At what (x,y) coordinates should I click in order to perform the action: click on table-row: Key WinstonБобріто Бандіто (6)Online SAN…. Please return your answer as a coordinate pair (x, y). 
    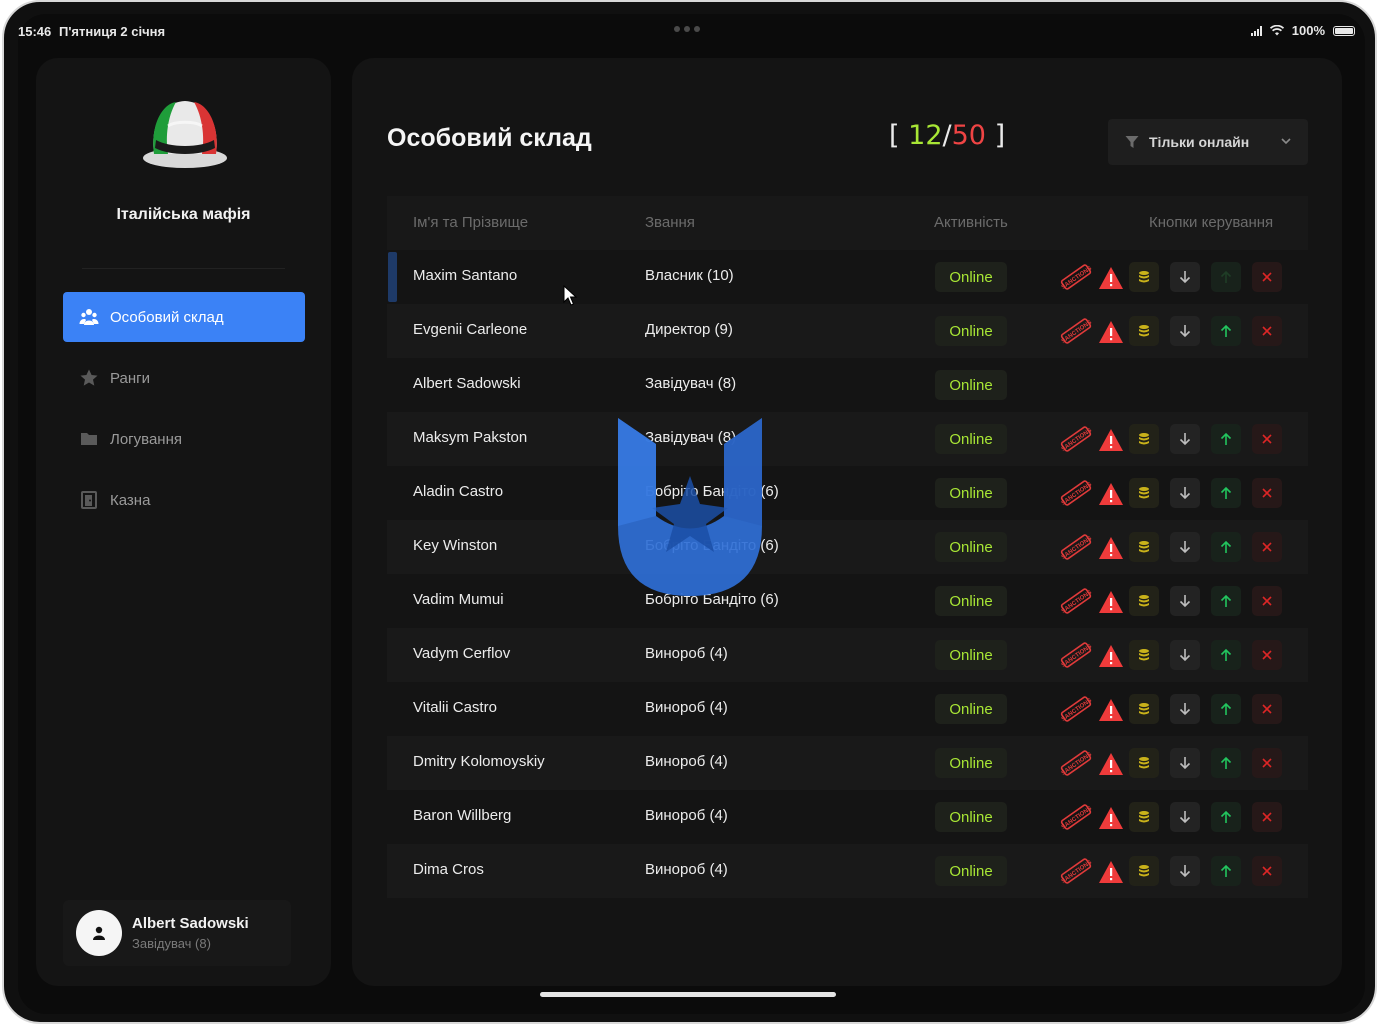
    Looking at the image, I should click on (847, 547).